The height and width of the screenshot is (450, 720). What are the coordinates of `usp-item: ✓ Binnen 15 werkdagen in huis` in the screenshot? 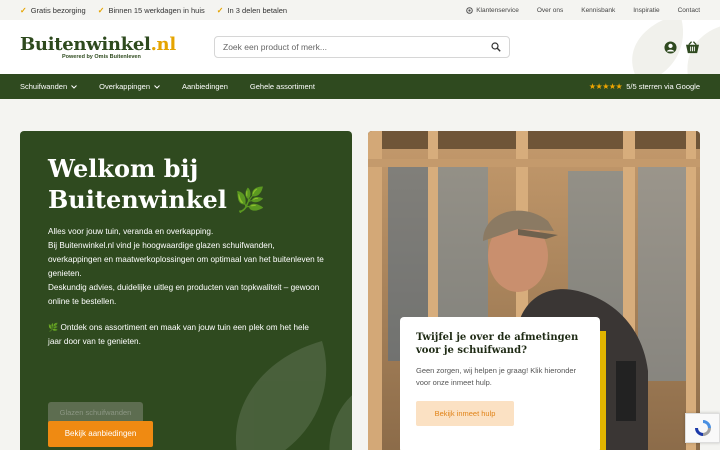 It's located at (151, 10).